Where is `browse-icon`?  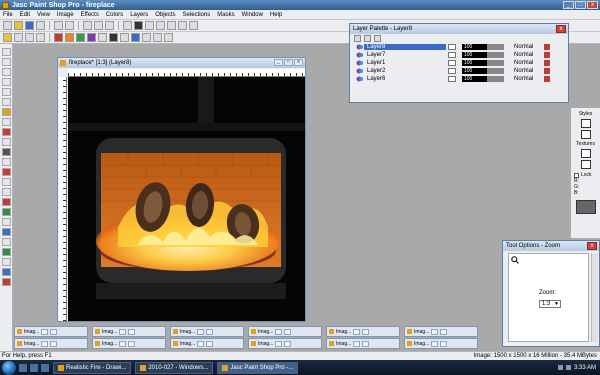
browse-icon is located at coordinates (127, 25).